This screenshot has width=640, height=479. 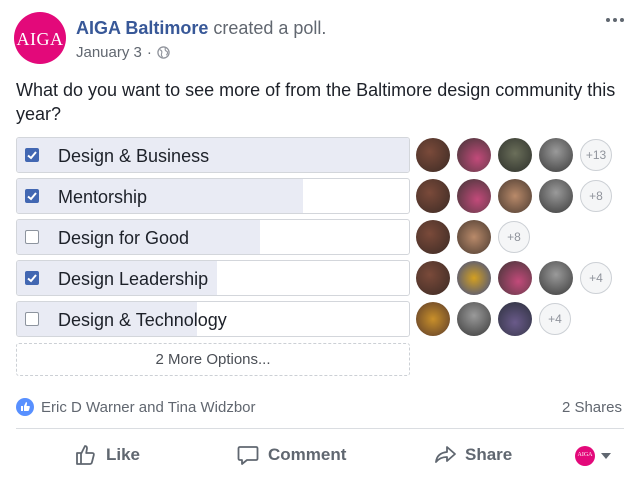 I want to click on logo-text: AIGA, so click(x=40, y=39).